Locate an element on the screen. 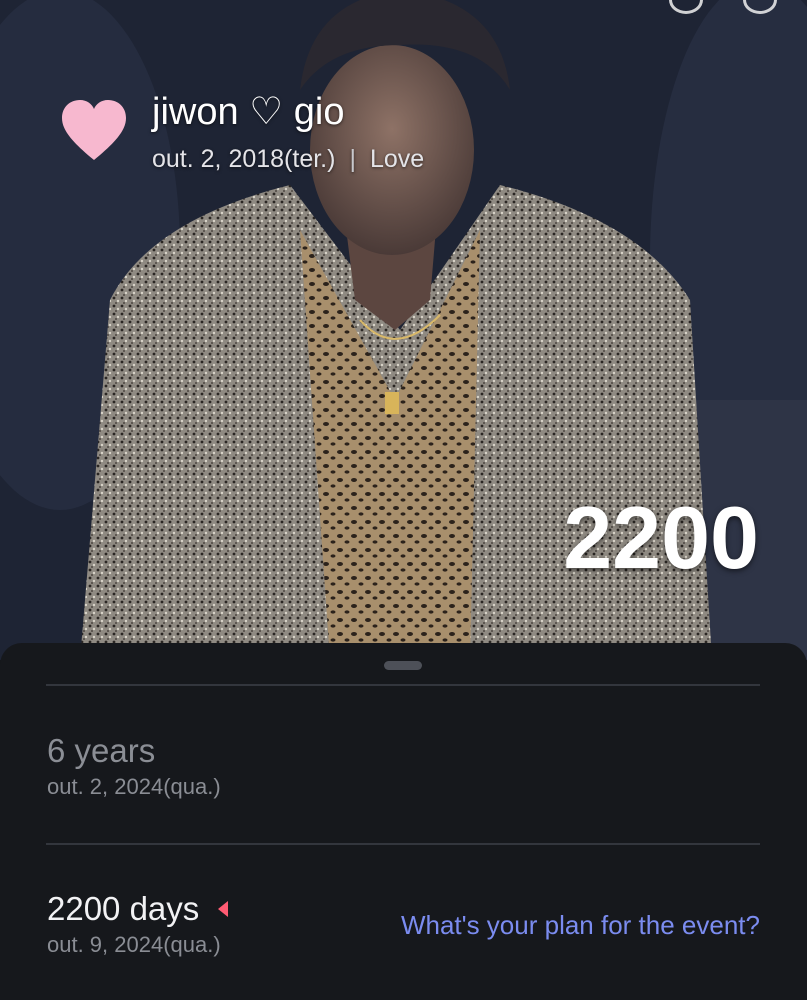 This screenshot has height=1000, width=807. couple-title: jiwon ♡ gio is located at coordinates (288, 112).